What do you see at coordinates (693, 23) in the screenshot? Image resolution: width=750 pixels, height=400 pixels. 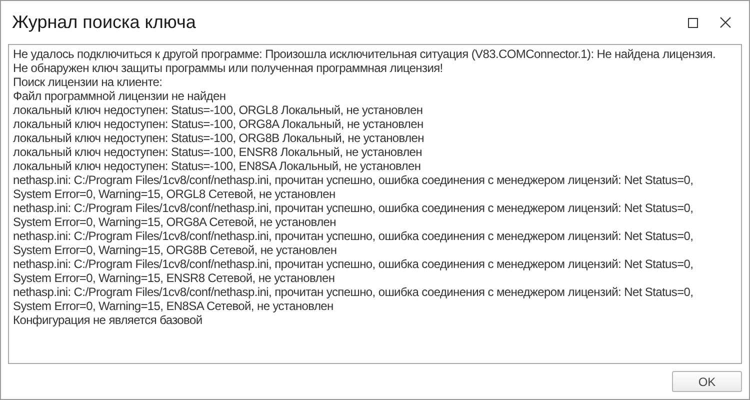 I see `maximize-icon` at bounding box center [693, 23].